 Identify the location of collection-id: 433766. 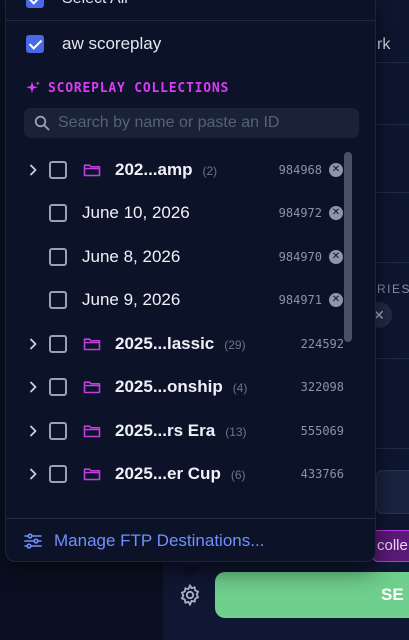
(322, 474).